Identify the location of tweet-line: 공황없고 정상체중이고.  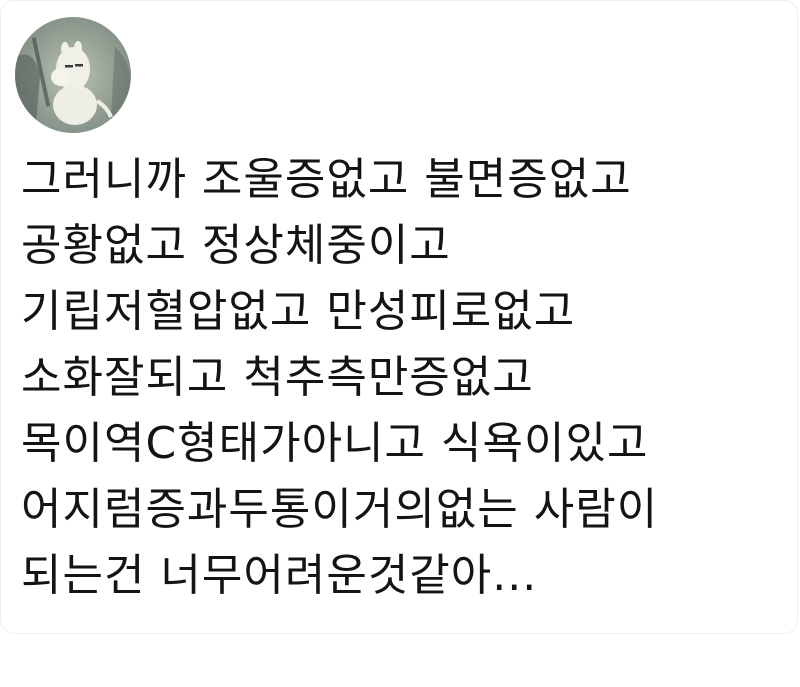
(236, 245).